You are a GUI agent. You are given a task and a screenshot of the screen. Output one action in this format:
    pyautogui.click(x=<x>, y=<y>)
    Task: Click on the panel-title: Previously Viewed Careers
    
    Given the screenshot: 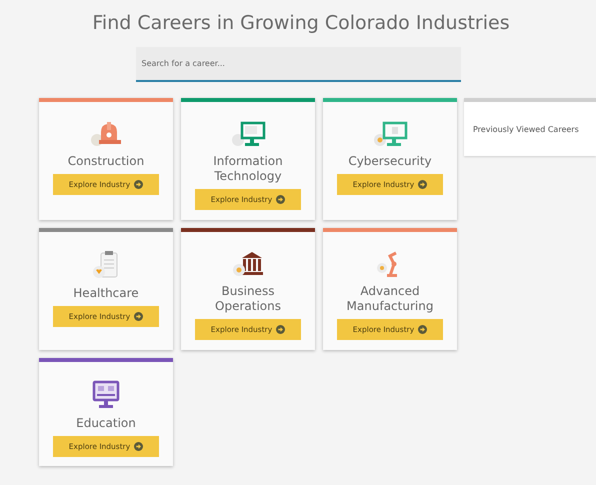 What is the action you would take?
    pyautogui.click(x=526, y=129)
    